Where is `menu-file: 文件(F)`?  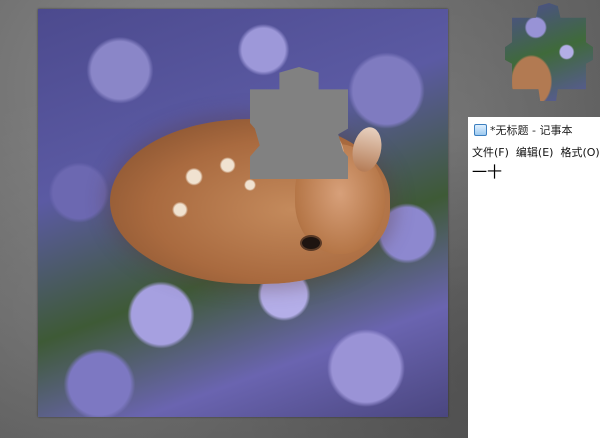
menu-file: 文件(F) is located at coordinates (490, 152).